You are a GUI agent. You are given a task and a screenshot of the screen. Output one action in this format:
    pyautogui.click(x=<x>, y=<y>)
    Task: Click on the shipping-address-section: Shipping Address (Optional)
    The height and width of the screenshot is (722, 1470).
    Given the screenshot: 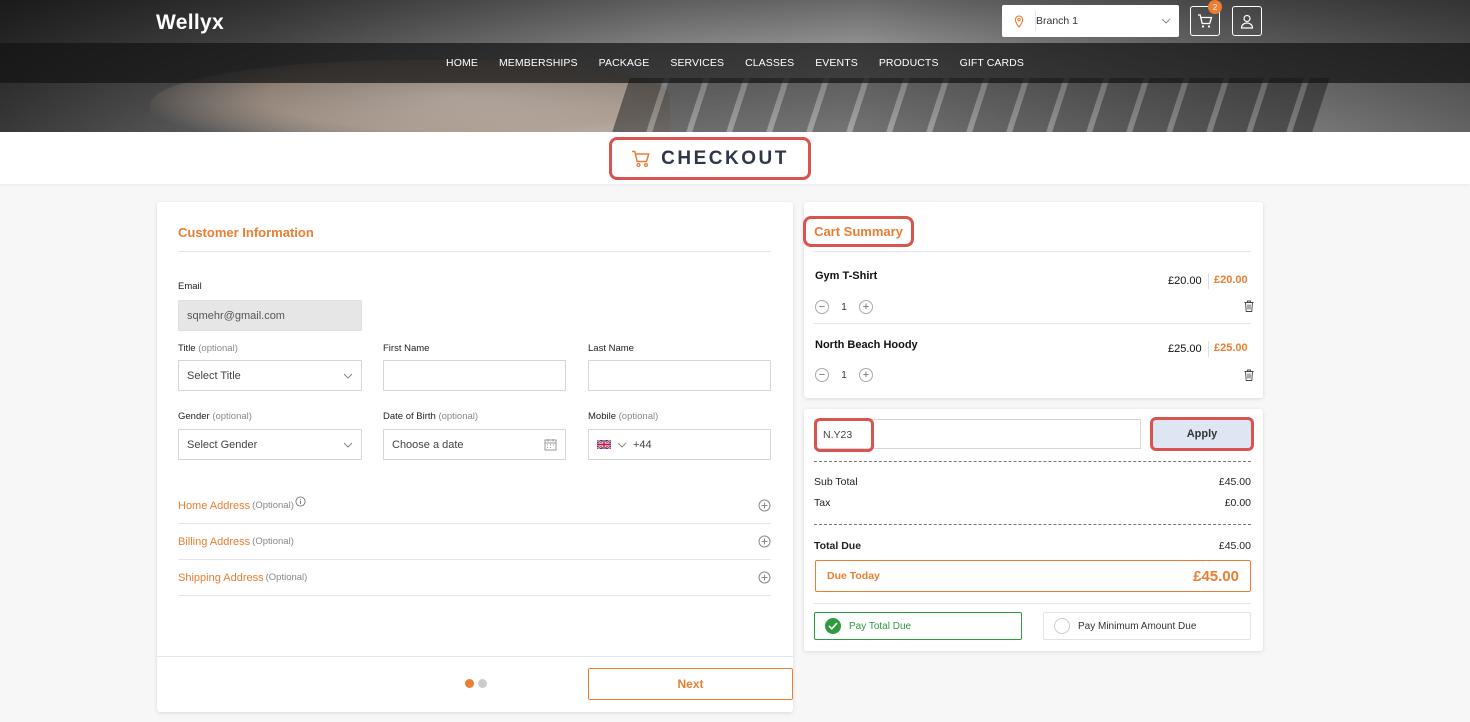 What is the action you would take?
    pyautogui.click(x=474, y=578)
    